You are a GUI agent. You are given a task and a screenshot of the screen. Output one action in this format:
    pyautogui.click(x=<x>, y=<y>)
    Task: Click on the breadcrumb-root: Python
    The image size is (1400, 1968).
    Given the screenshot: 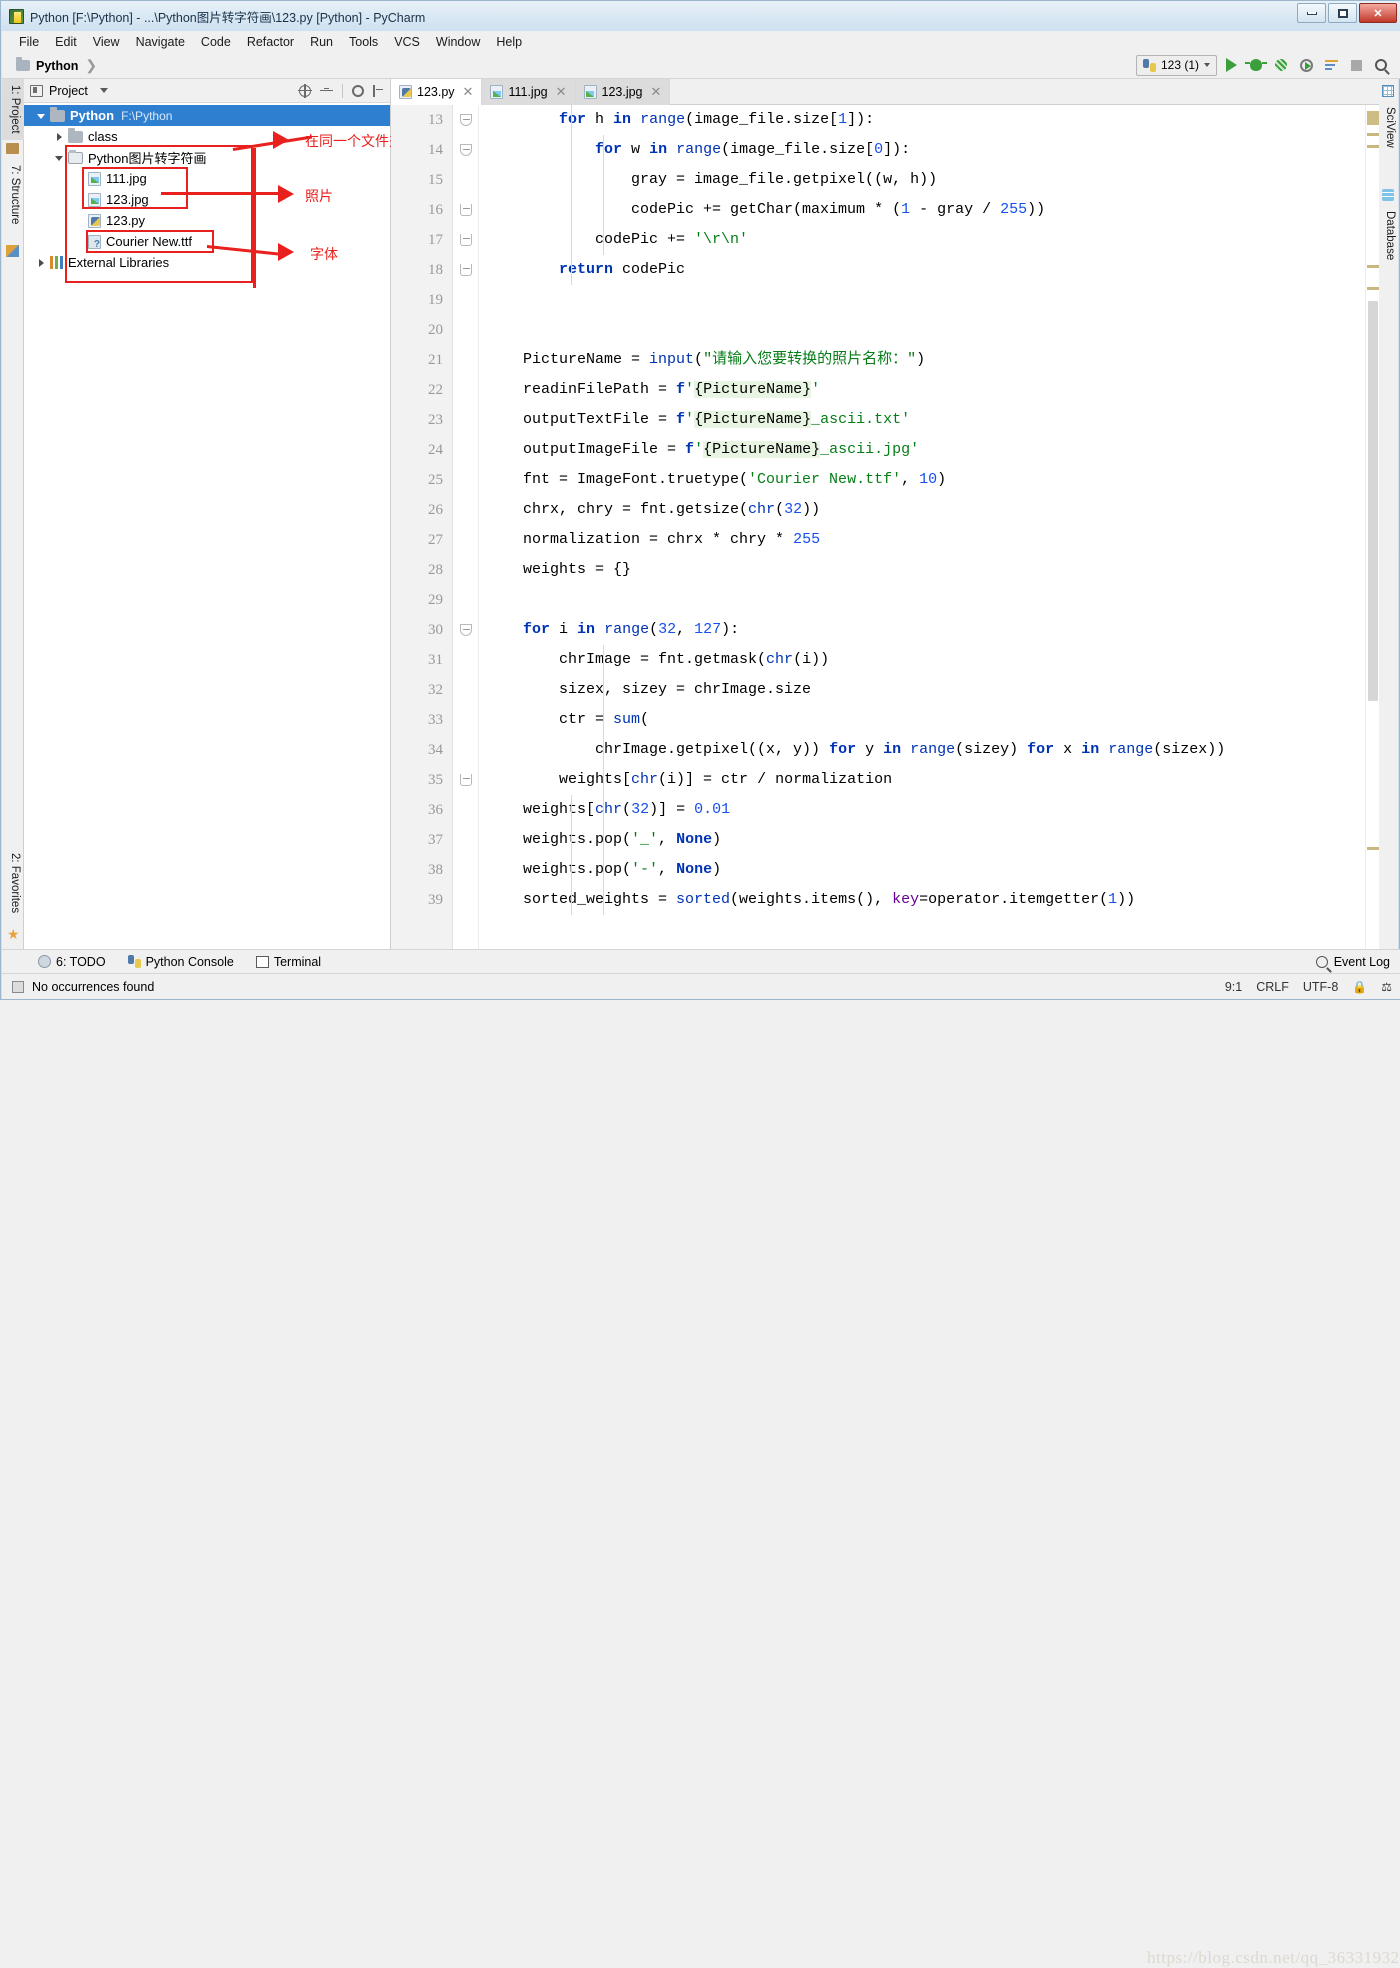 What is the action you would take?
    pyautogui.click(x=57, y=66)
    